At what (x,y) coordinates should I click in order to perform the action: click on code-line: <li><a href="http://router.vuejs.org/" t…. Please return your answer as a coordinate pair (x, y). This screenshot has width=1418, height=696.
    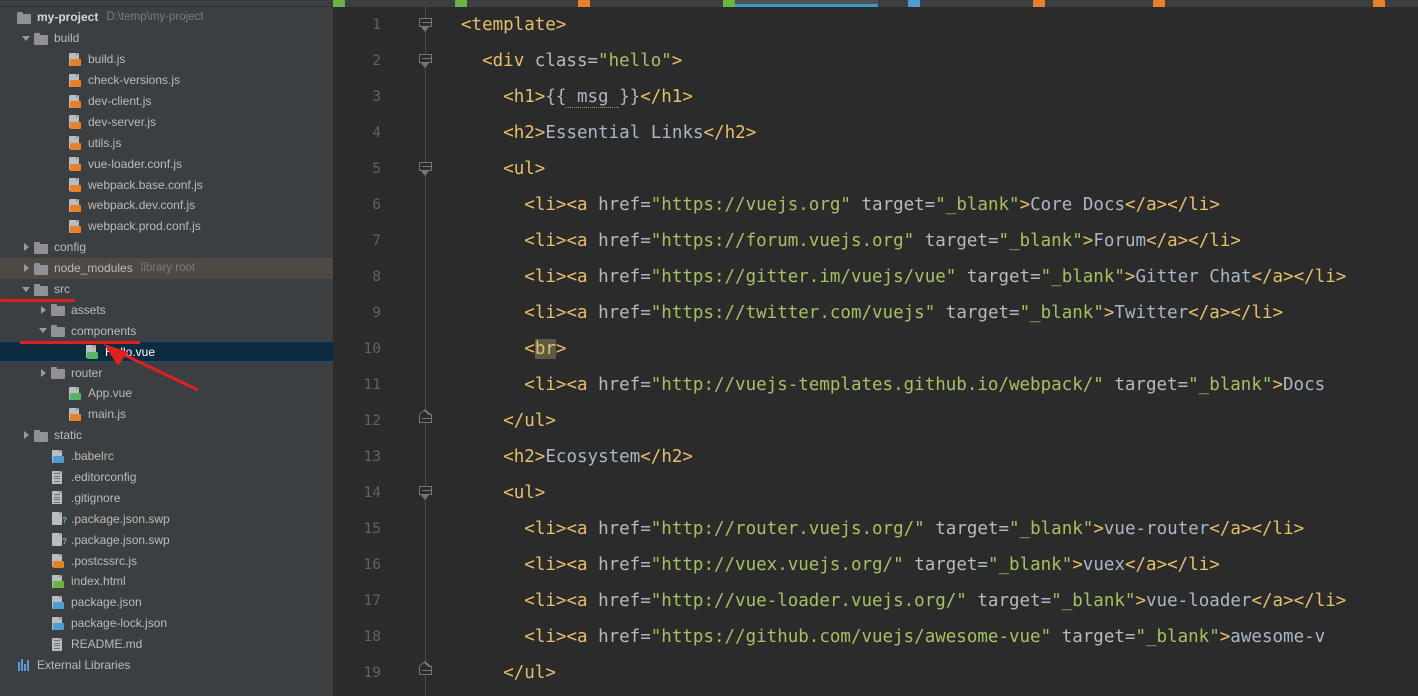
    Looking at the image, I should click on (939, 529).